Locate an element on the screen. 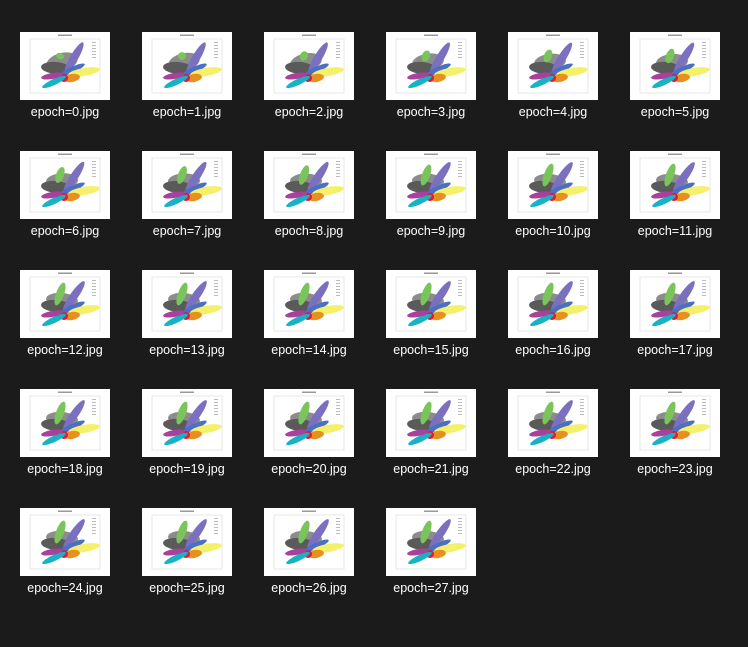  file-item: epoch=19.jpg is located at coordinates (190, 444).